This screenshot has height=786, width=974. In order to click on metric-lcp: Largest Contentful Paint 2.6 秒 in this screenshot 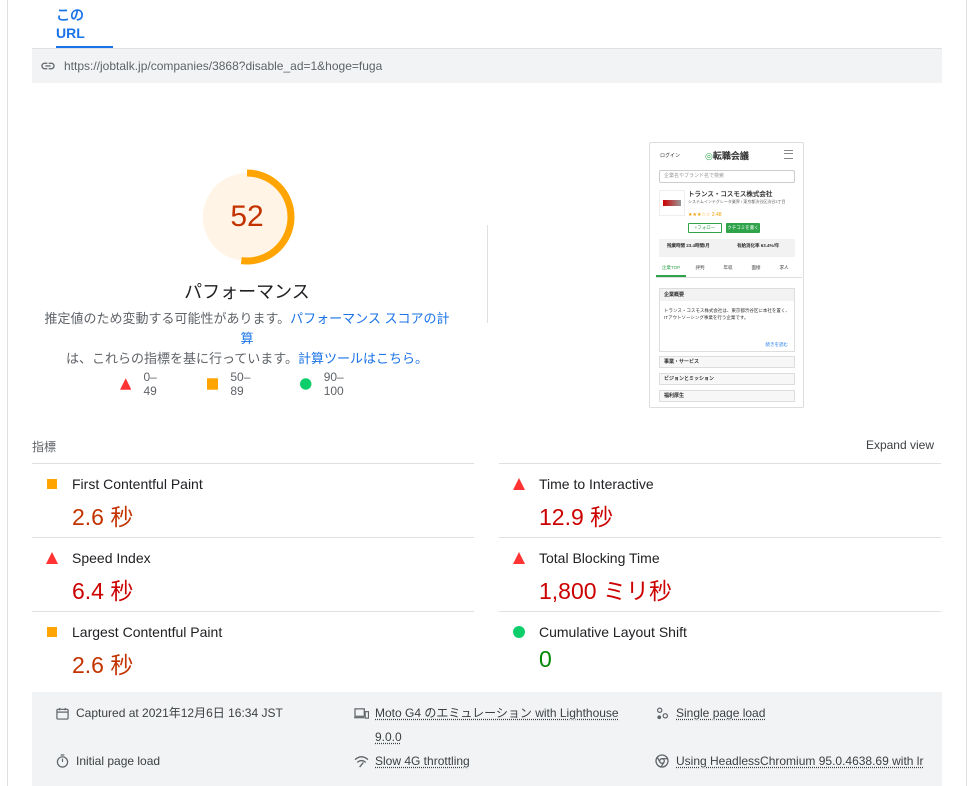, I will do `click(253, 648)`.